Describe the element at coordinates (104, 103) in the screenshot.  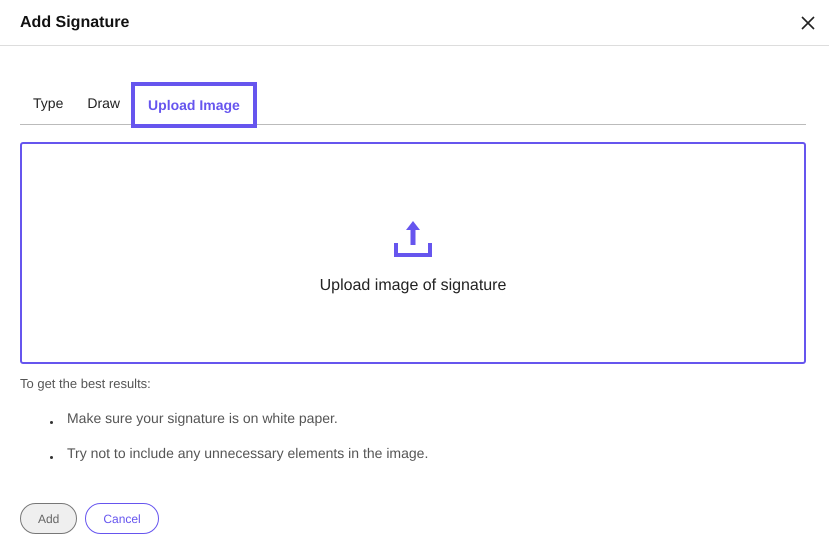
I see `tab: Draw` at that location.